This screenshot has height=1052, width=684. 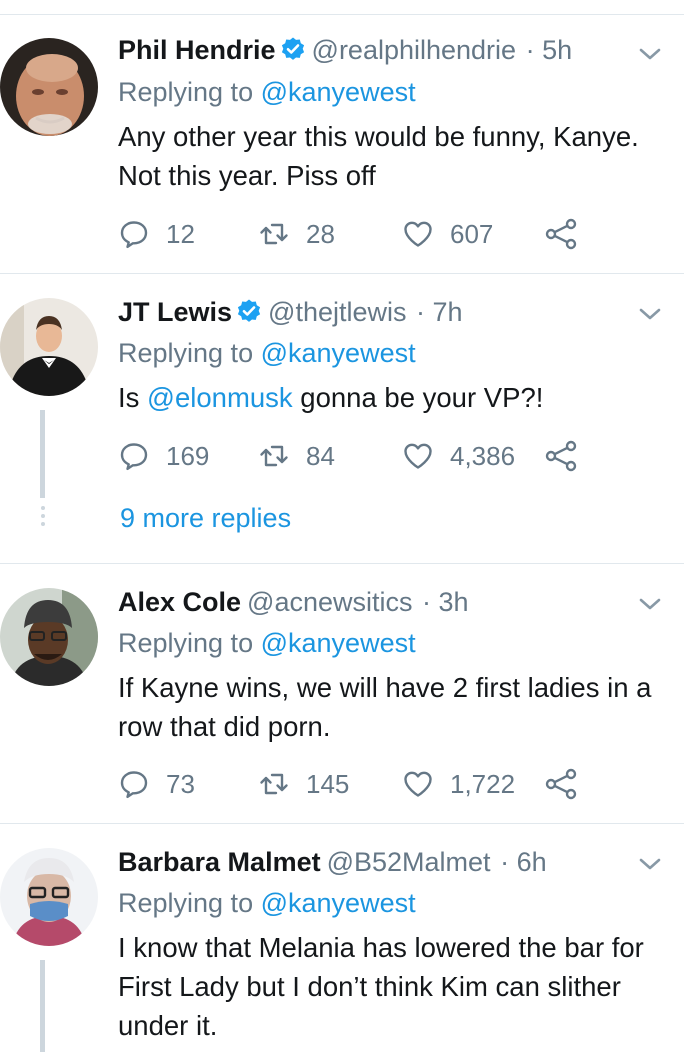 I want to click on reply-count: 169, so click(x=188, y=455).